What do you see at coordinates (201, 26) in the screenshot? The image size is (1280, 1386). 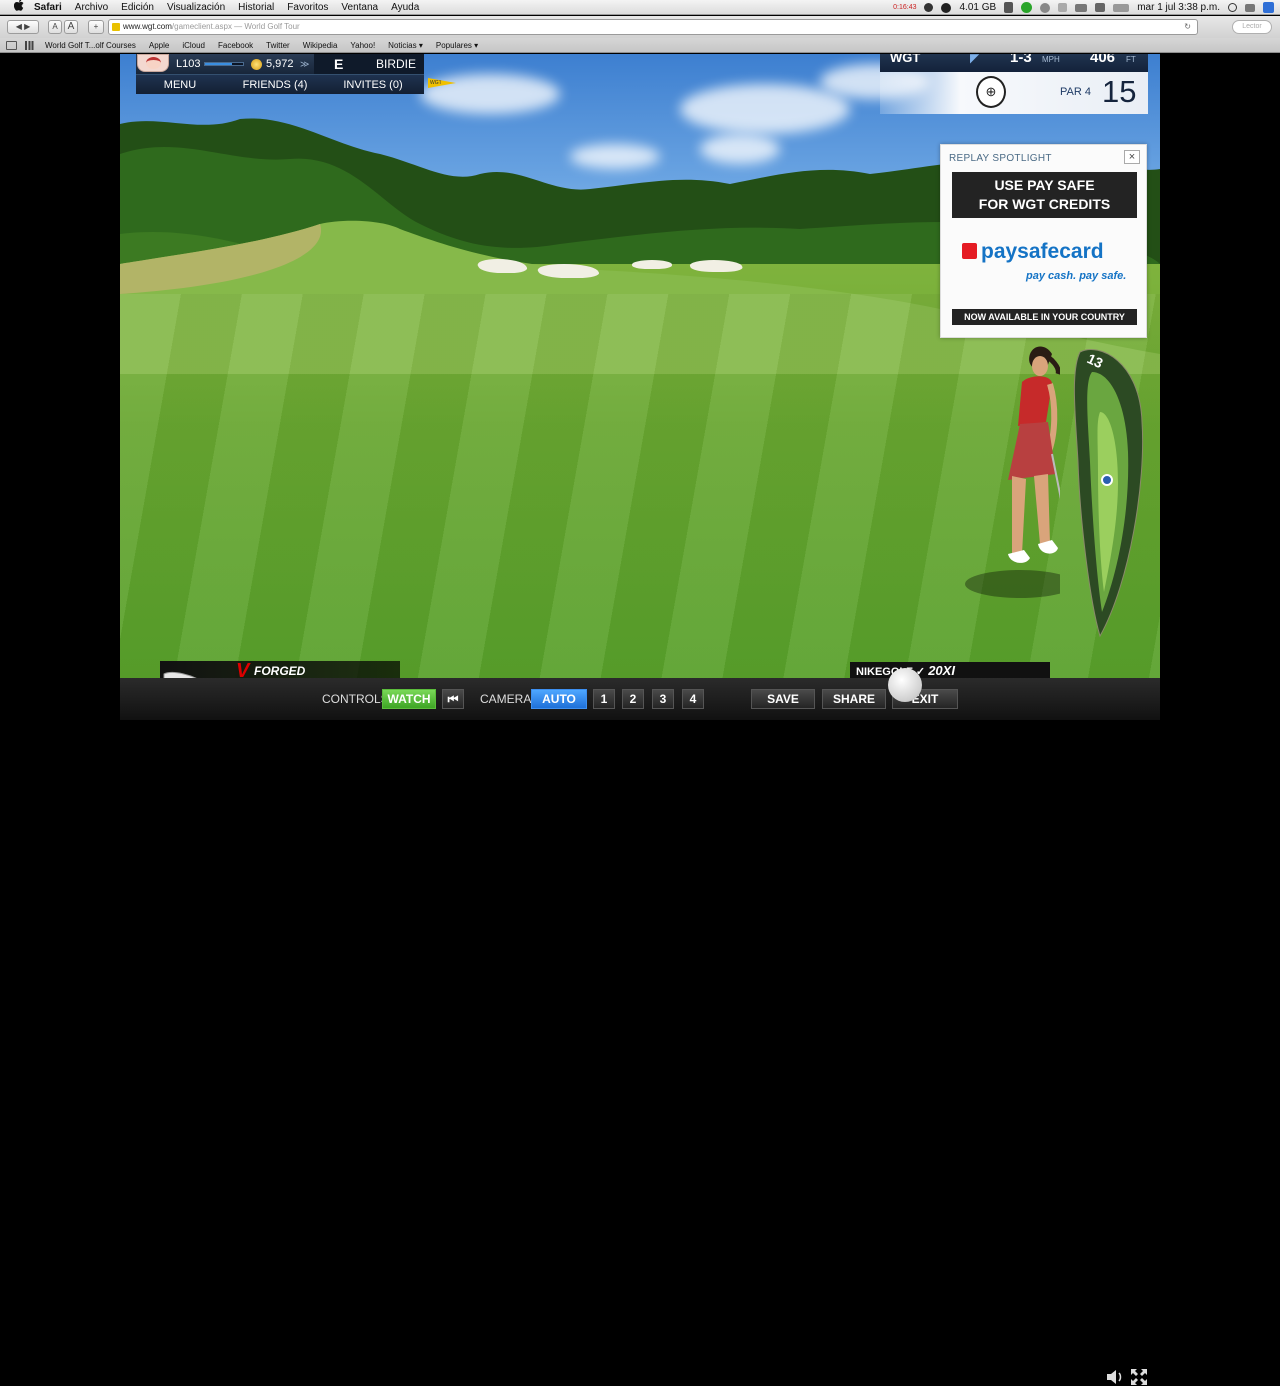 I see `url-path: /gameclient.aspx` at bounding box center [201, 26].